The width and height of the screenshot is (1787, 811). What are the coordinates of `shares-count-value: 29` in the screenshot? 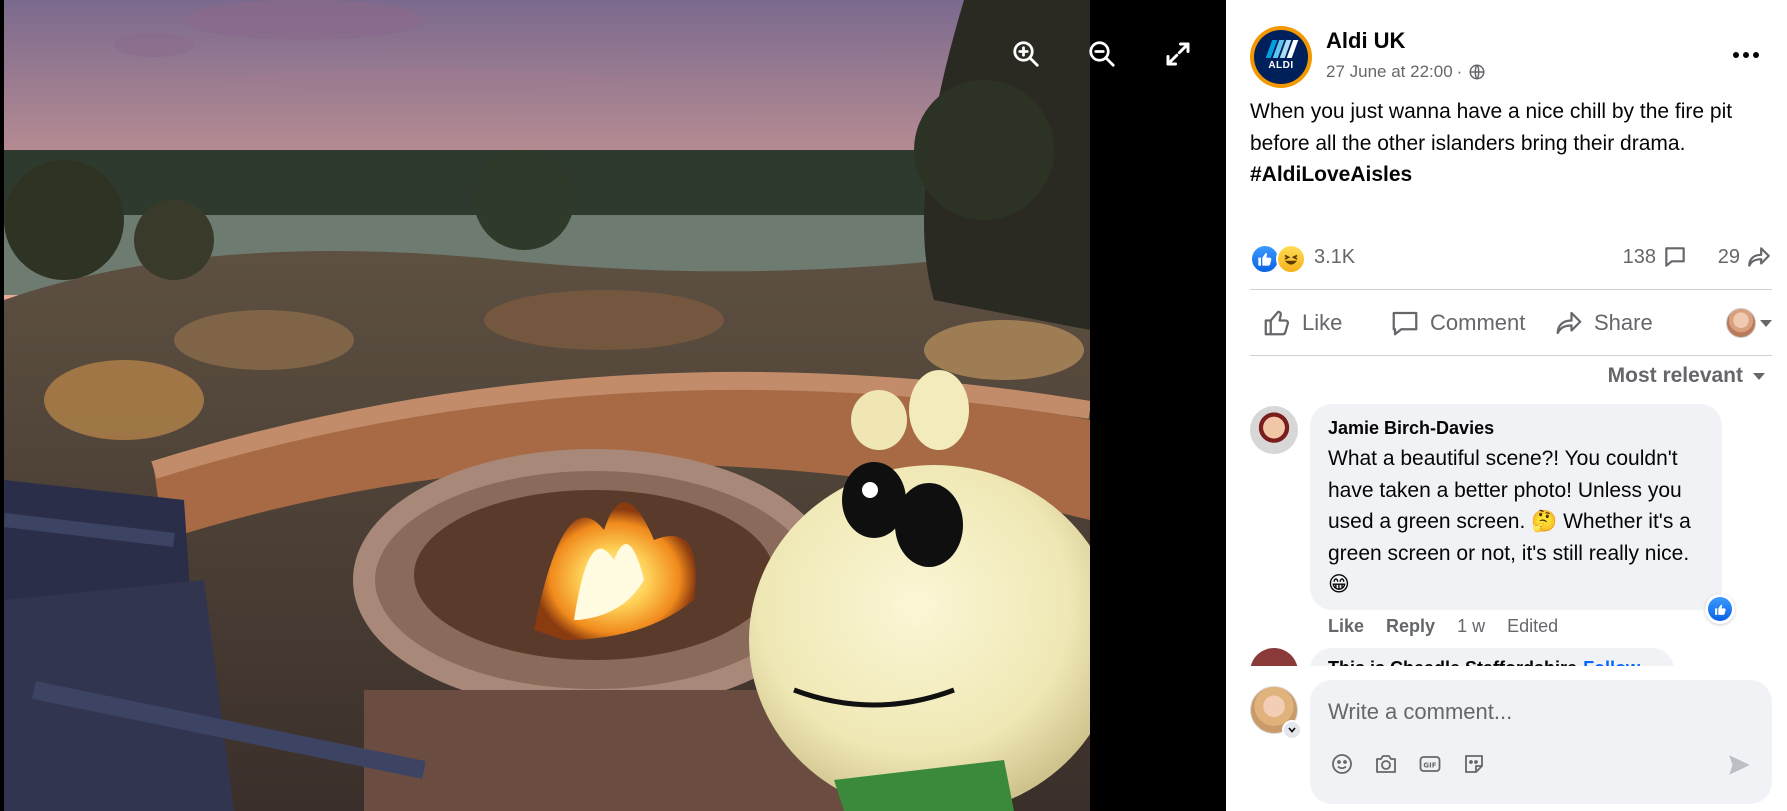 It's located at (1728, 256).